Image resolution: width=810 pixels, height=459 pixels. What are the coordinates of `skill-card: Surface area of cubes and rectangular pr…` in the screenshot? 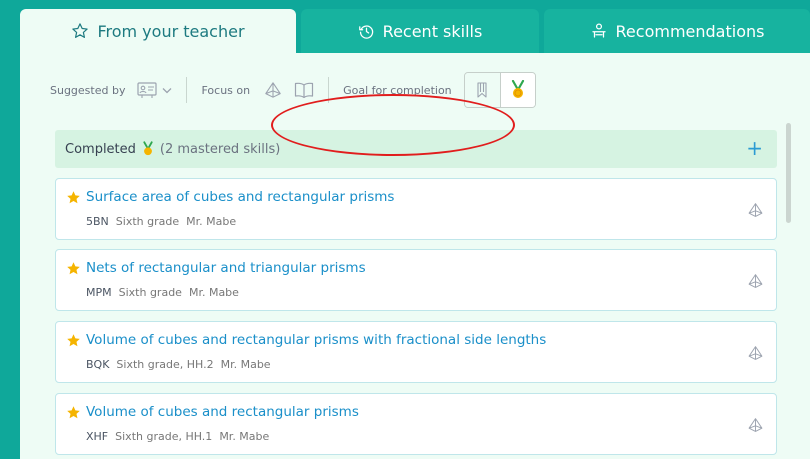 It's located at (416, 209).